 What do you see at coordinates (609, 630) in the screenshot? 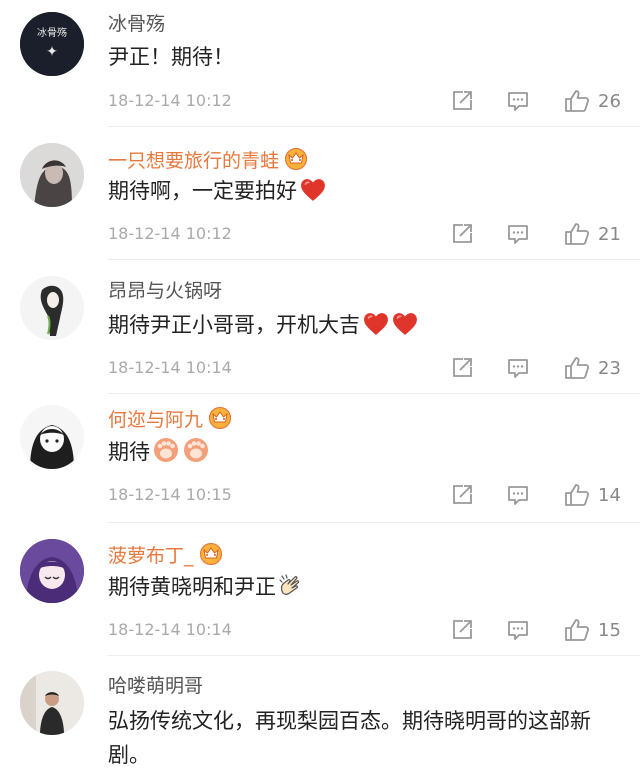
I see `like-count: 15` at bounding box center [609, 630].